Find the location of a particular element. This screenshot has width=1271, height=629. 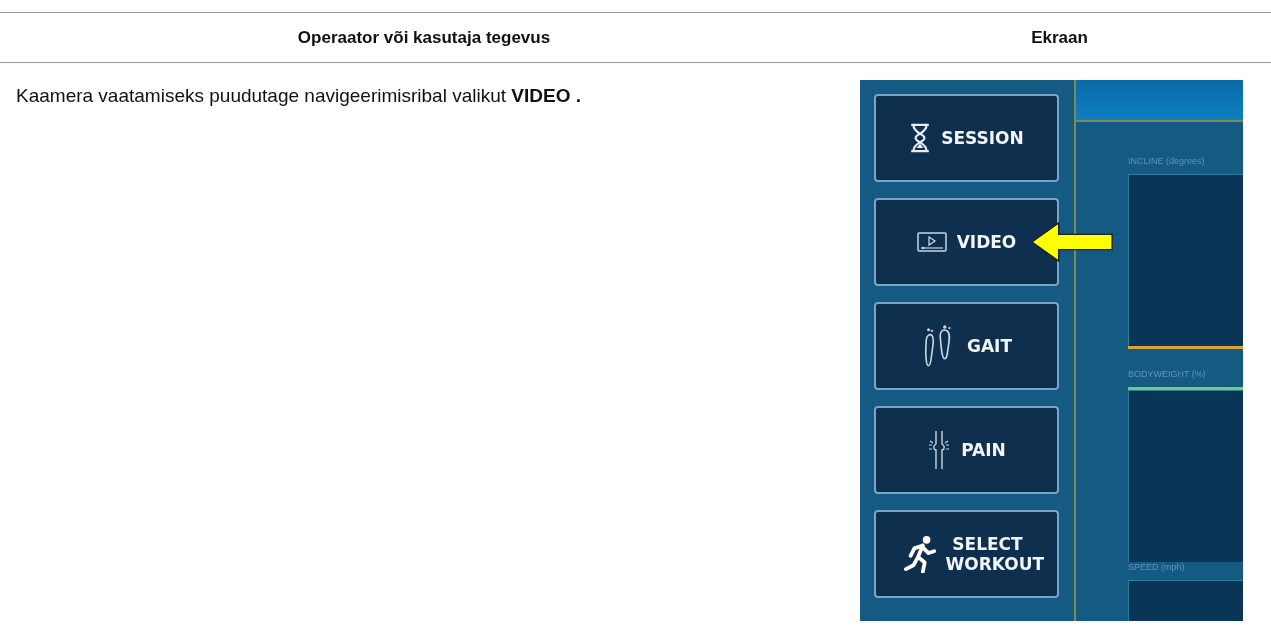

column-header: Ekraan is located at coordinates (1059, 37).